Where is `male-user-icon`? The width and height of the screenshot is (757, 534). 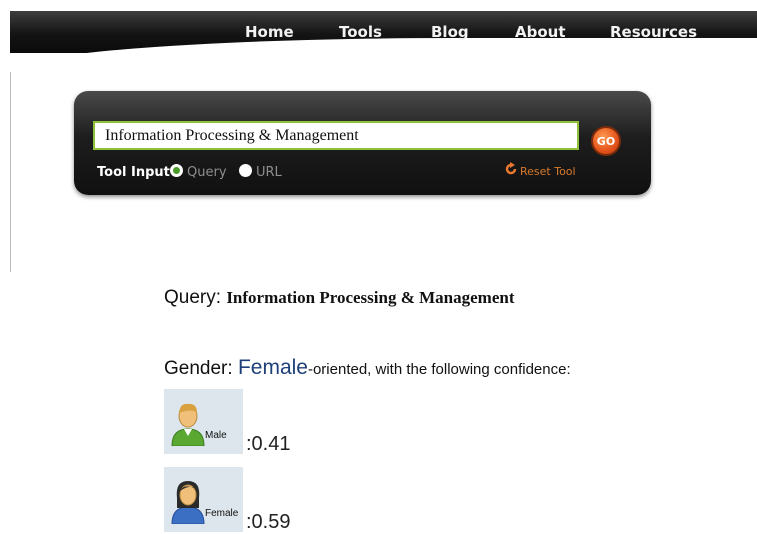 male-user-icon is located at coordinates (188, 424).